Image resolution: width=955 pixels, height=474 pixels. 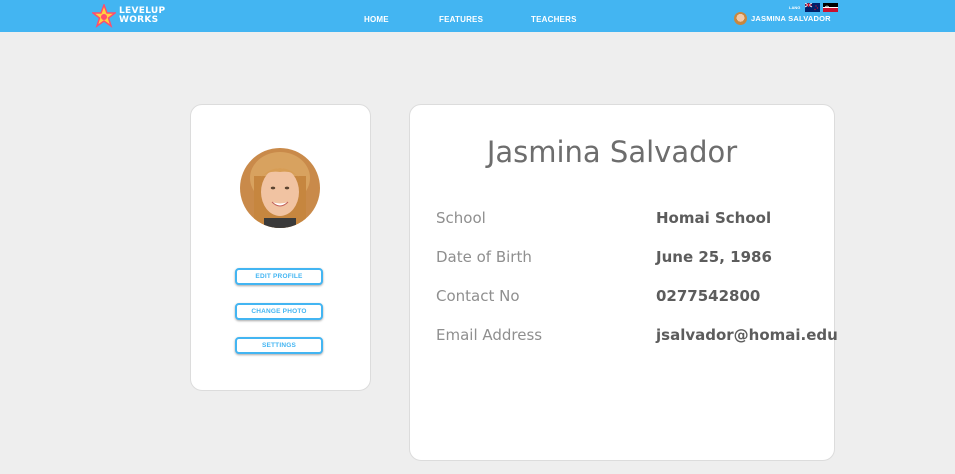 I want to click on nz-flag-icon, so click(x=813, y=7).